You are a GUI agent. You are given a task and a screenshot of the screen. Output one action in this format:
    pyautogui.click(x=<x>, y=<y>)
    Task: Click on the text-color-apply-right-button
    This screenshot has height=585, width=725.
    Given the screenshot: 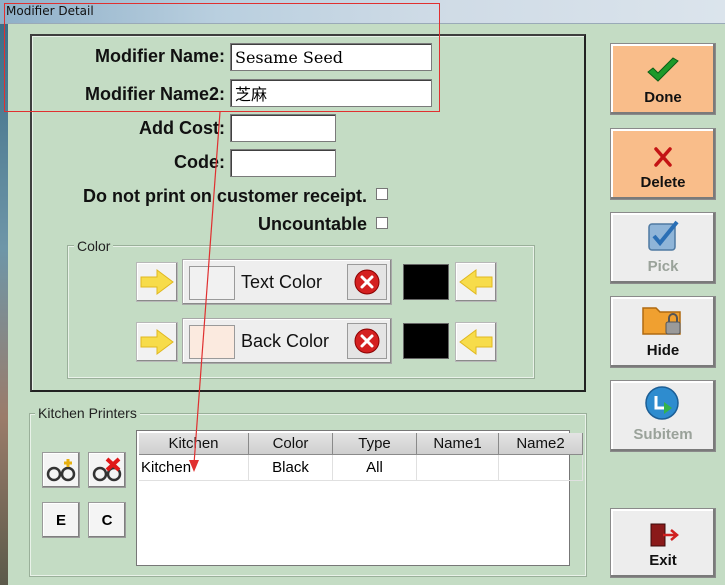 What is the action you would take?
    pyautogui.click(x=157, y=282)
    